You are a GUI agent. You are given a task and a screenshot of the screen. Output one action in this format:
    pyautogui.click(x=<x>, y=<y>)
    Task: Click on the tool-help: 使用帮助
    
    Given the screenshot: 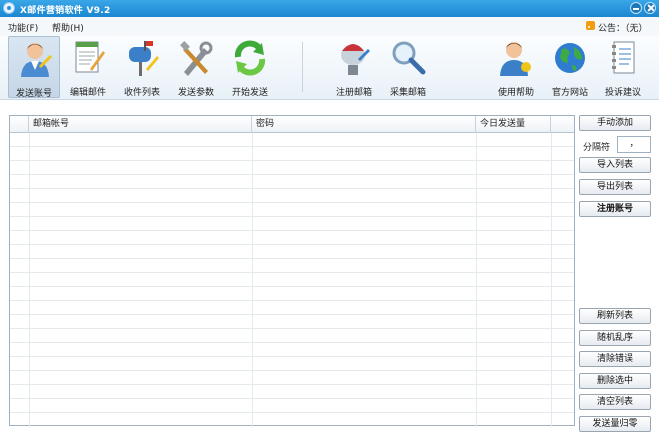 What is the action you would take?
    pyautogui.click(x=516, y=67)
    